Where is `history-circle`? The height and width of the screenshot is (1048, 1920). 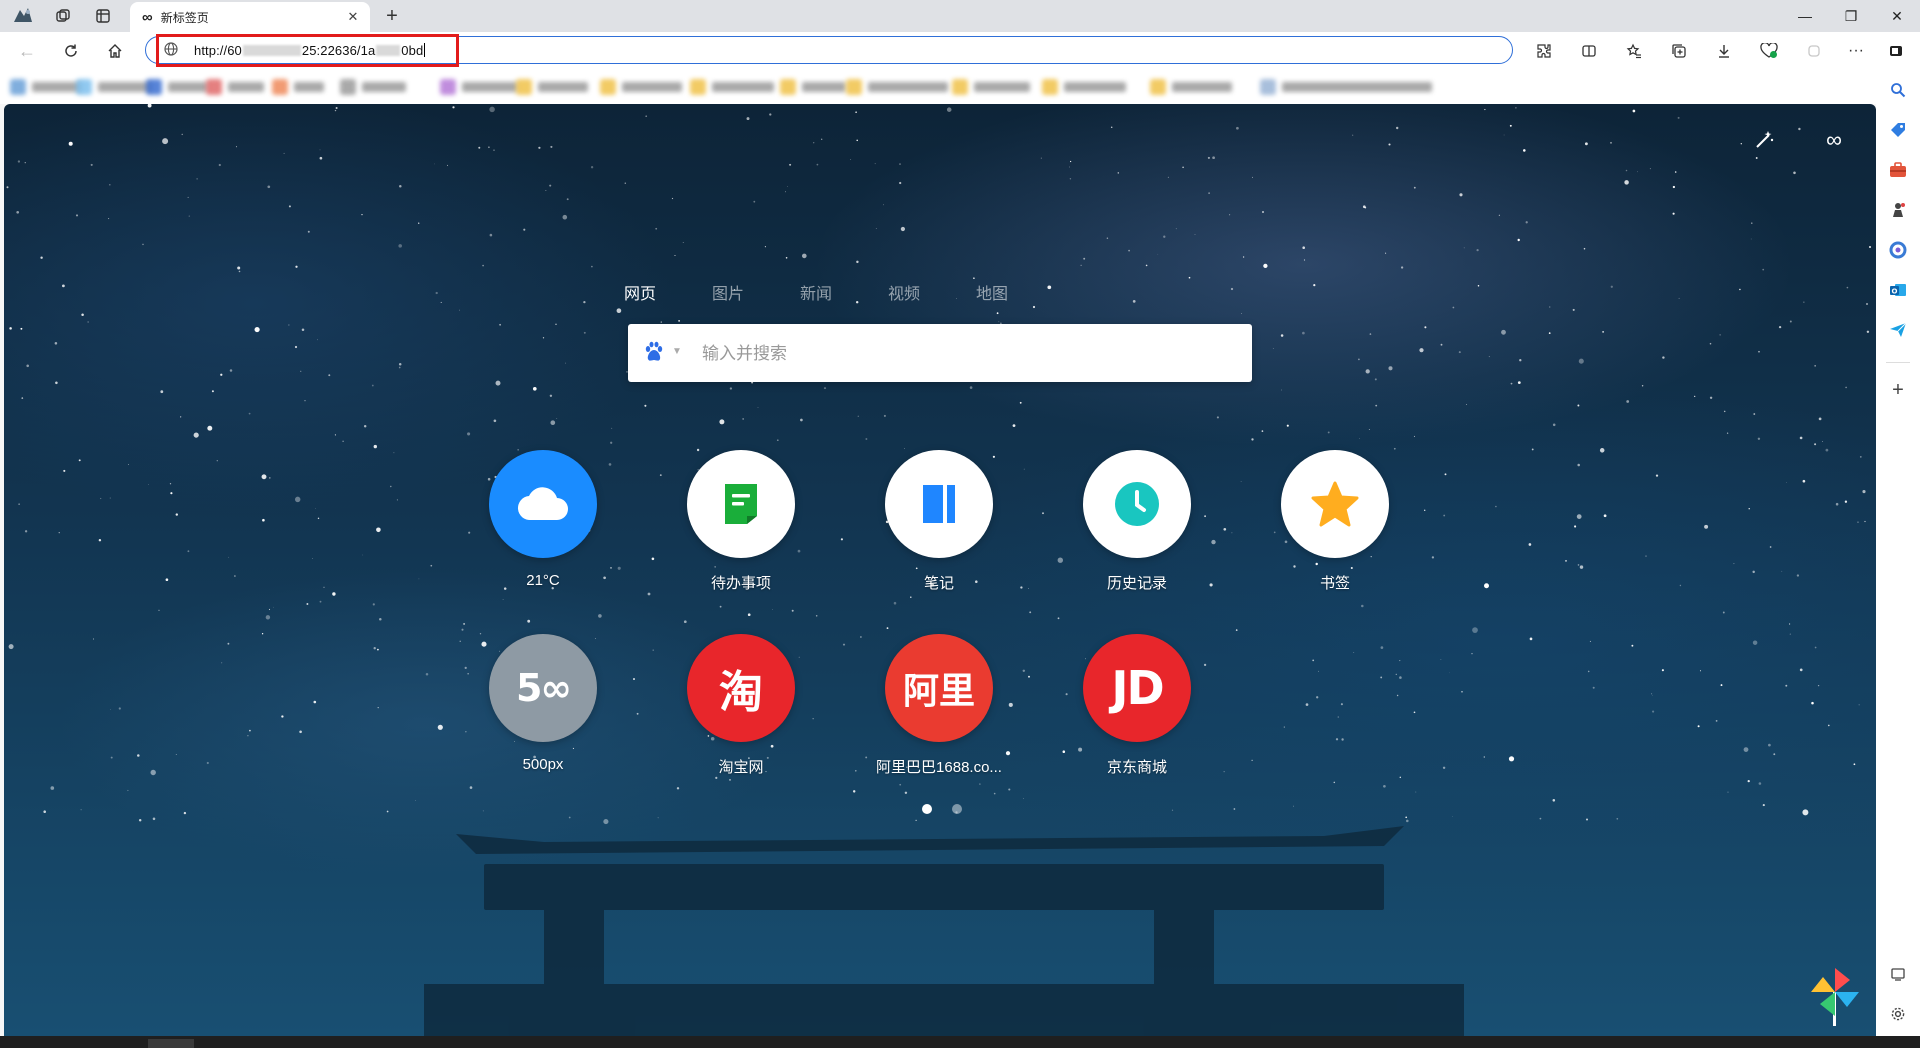 history-circle is located at coordinates (1137, 504).